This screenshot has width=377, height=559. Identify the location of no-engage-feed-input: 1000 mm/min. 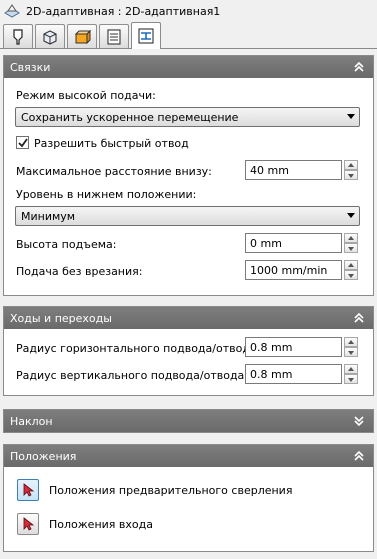
(293, 270).